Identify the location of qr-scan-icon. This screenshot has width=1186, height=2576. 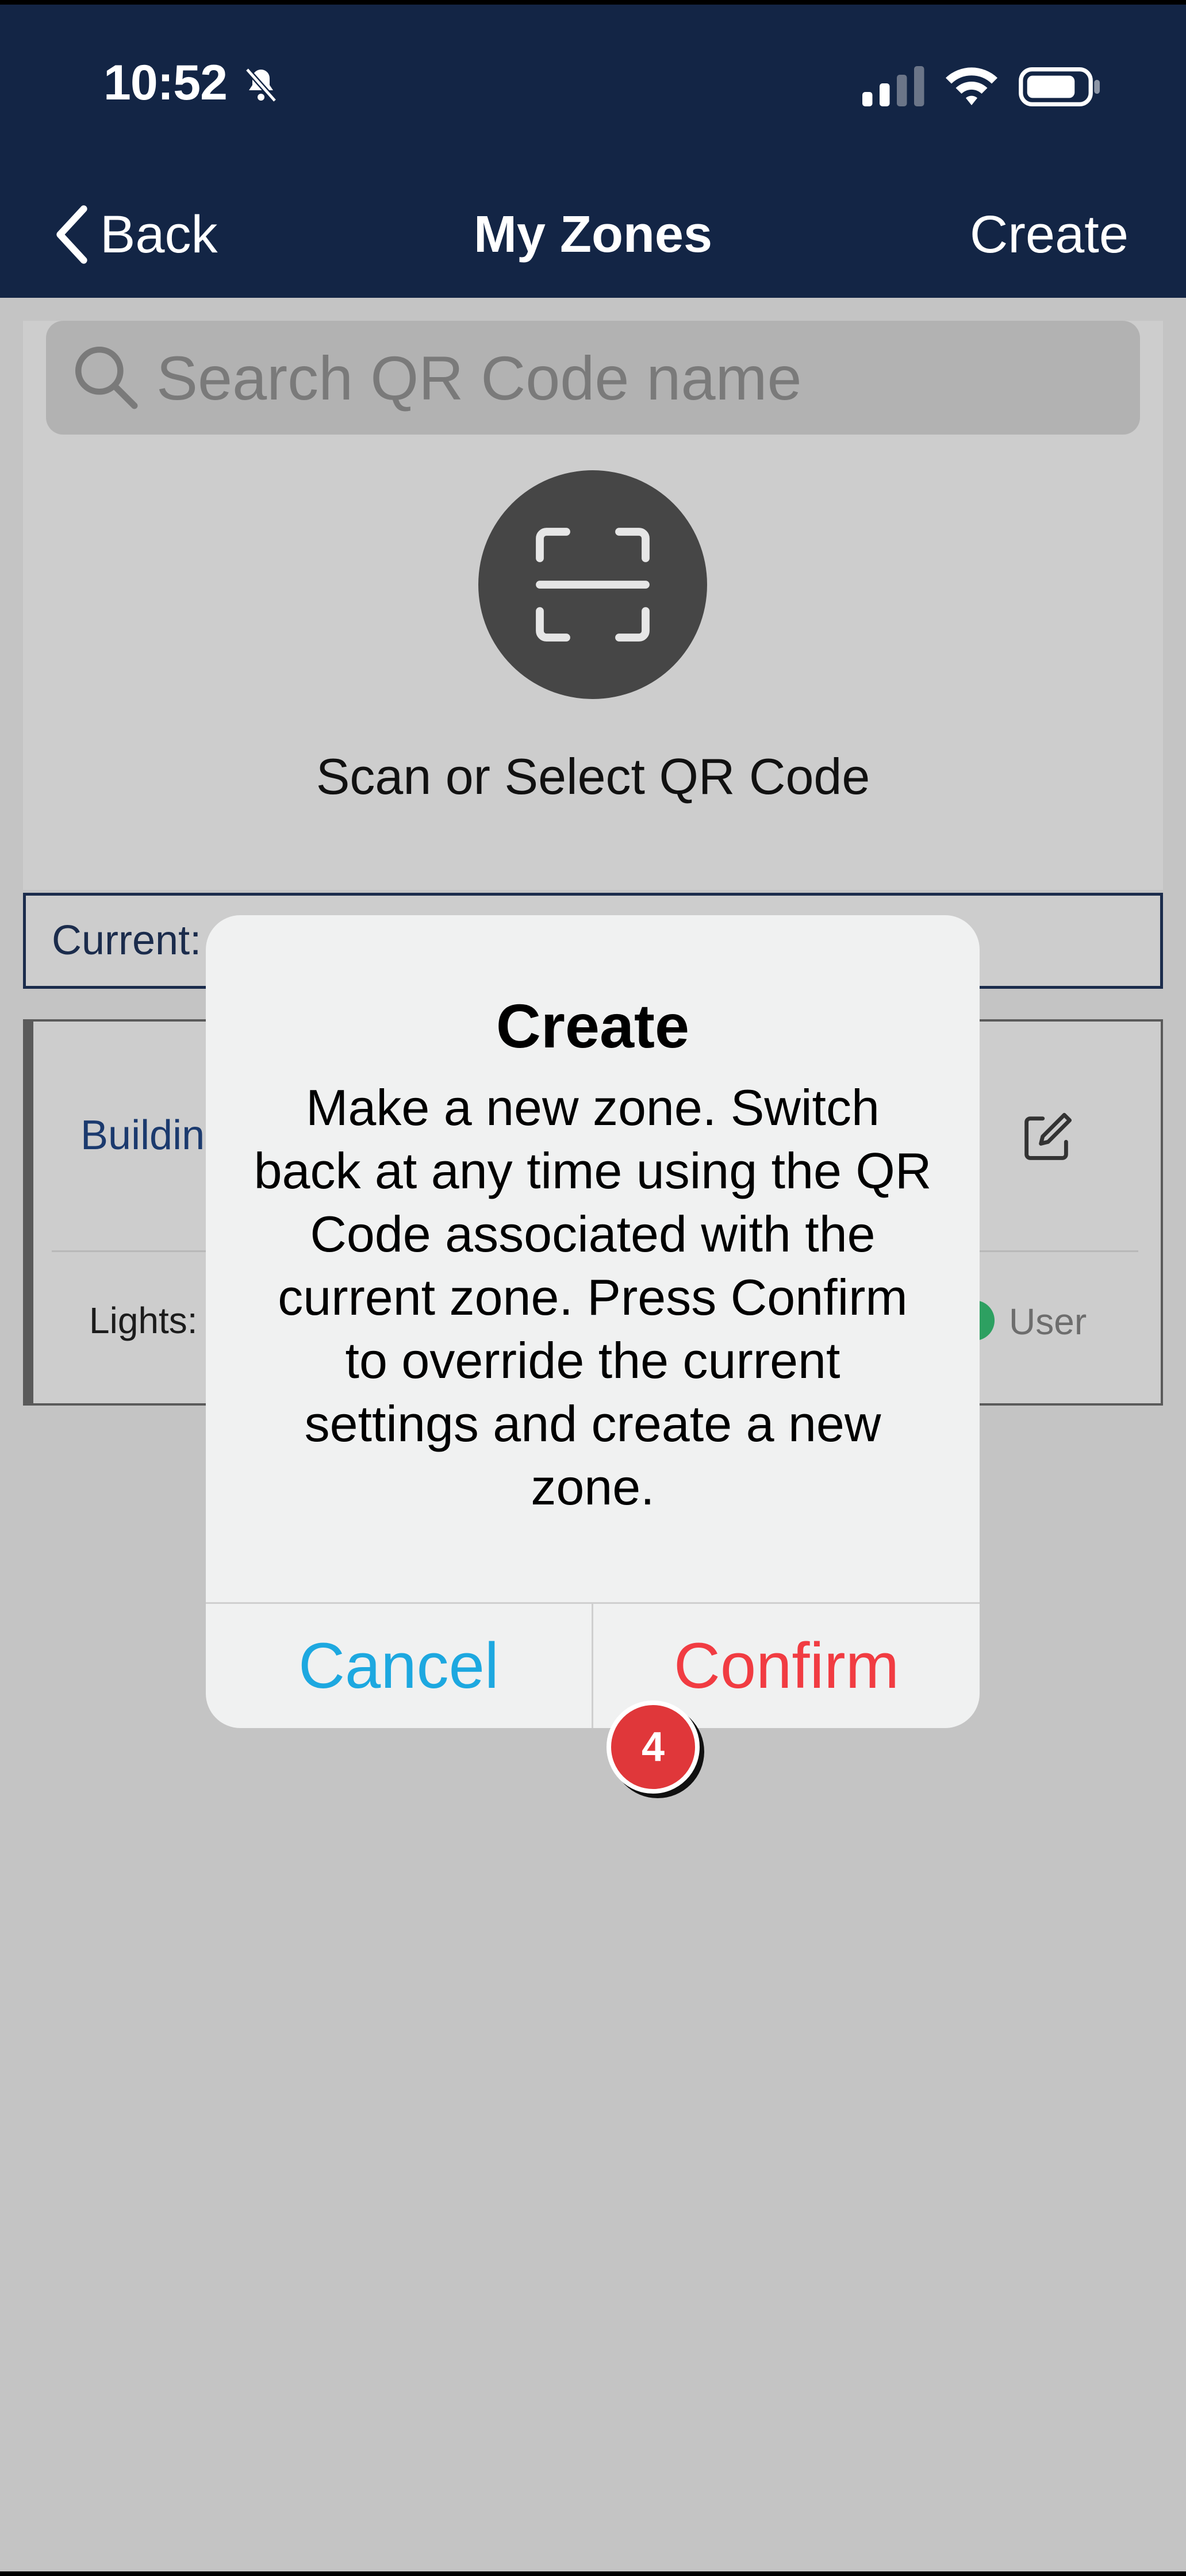
(593, 585).